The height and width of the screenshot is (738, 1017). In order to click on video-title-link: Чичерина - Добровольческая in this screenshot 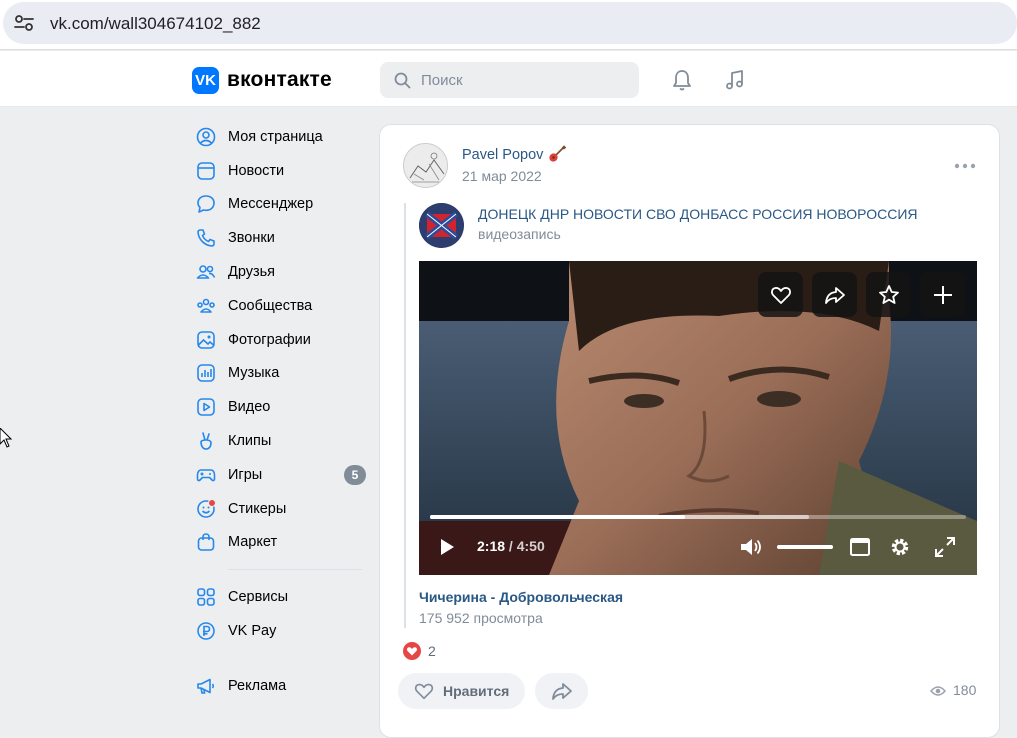, I will do `click(521, 597)`.